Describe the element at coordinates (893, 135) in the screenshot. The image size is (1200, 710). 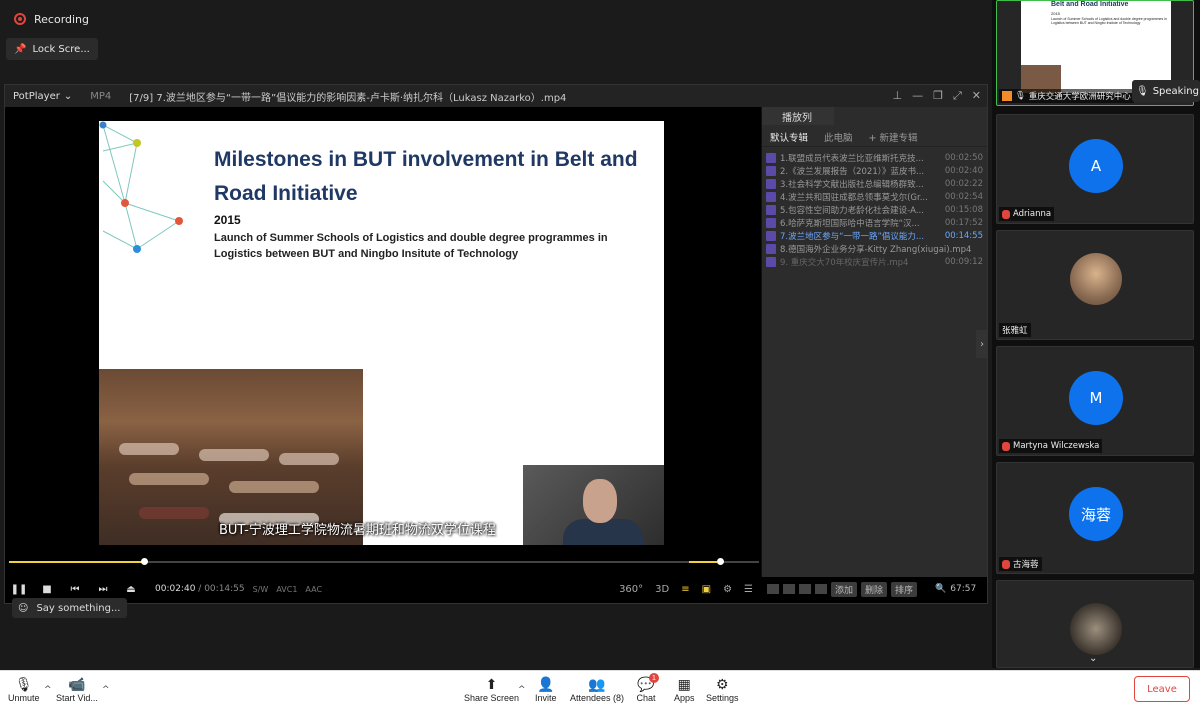
I see `tab-new-album: + 新建专辑` at that location.